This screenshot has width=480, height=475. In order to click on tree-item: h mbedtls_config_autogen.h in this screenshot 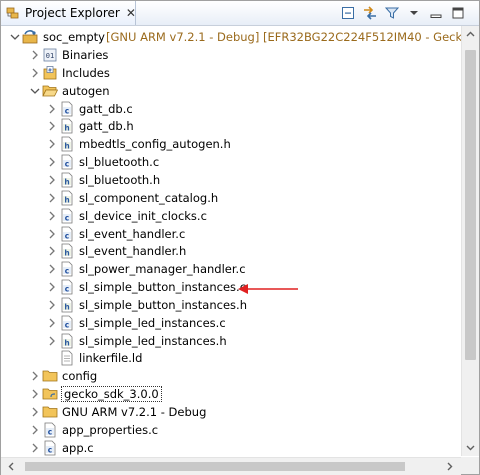, I will do `click(231, 144)`.